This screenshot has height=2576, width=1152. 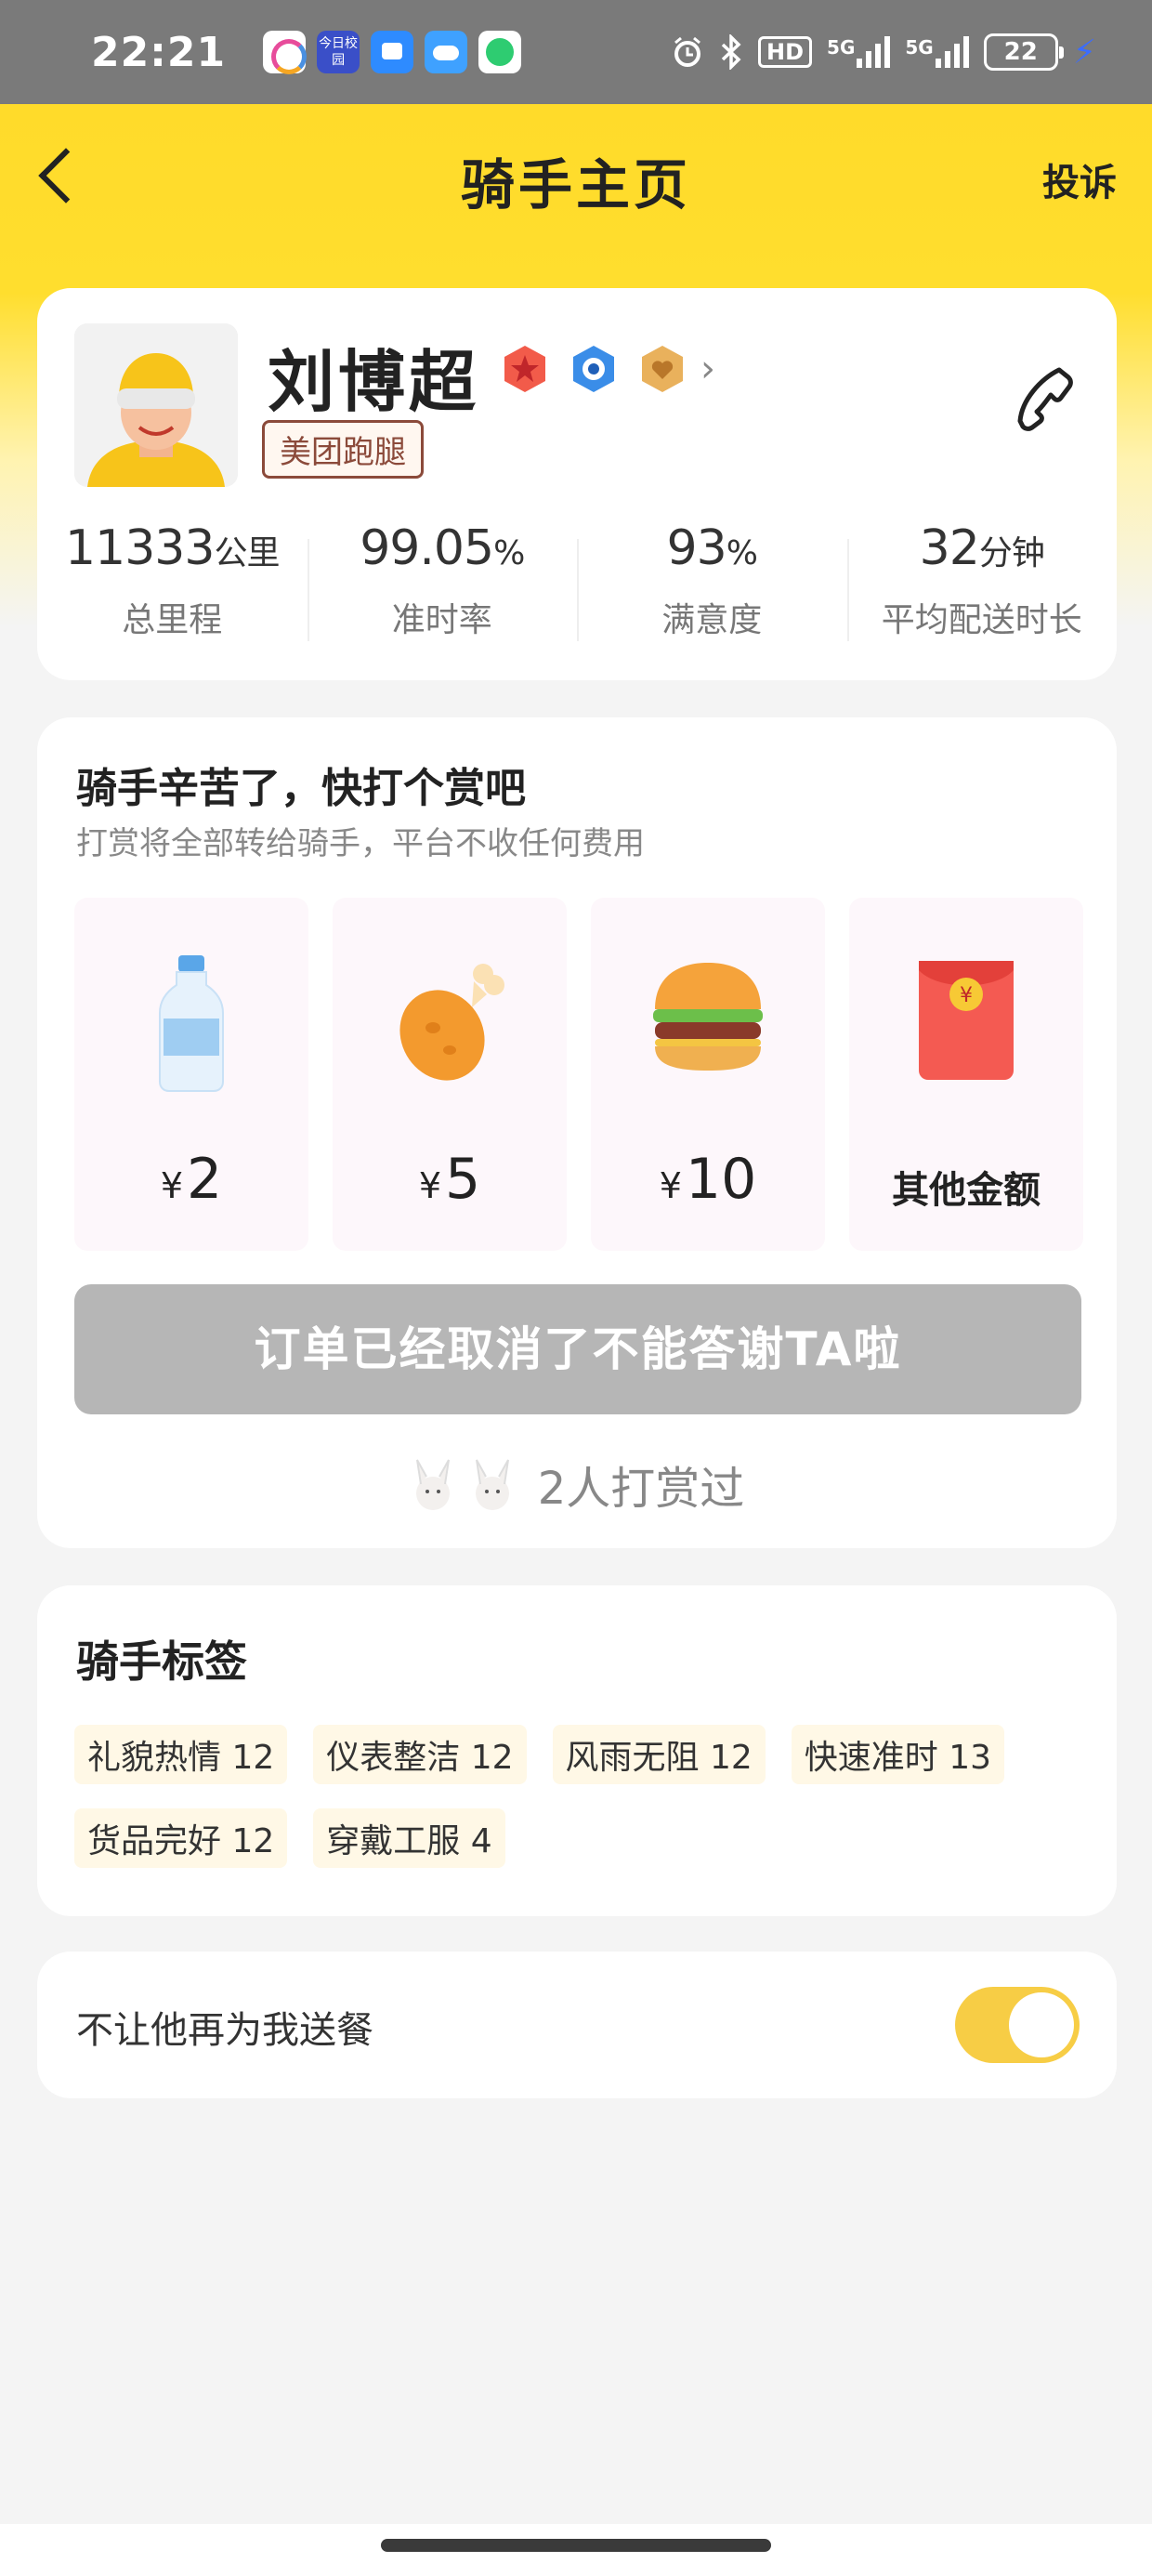 I want to click on tip-option-2: ¥2, so click(x=191, y=1074).